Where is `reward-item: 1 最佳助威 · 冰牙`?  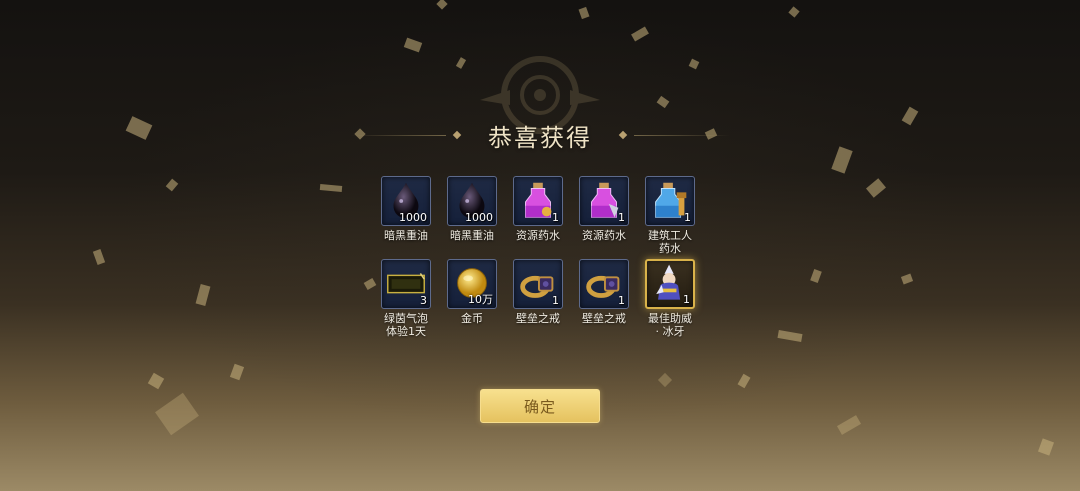 reward-item: 1 最佳助威 · 冰牙 is located at coordinates (670, 298).